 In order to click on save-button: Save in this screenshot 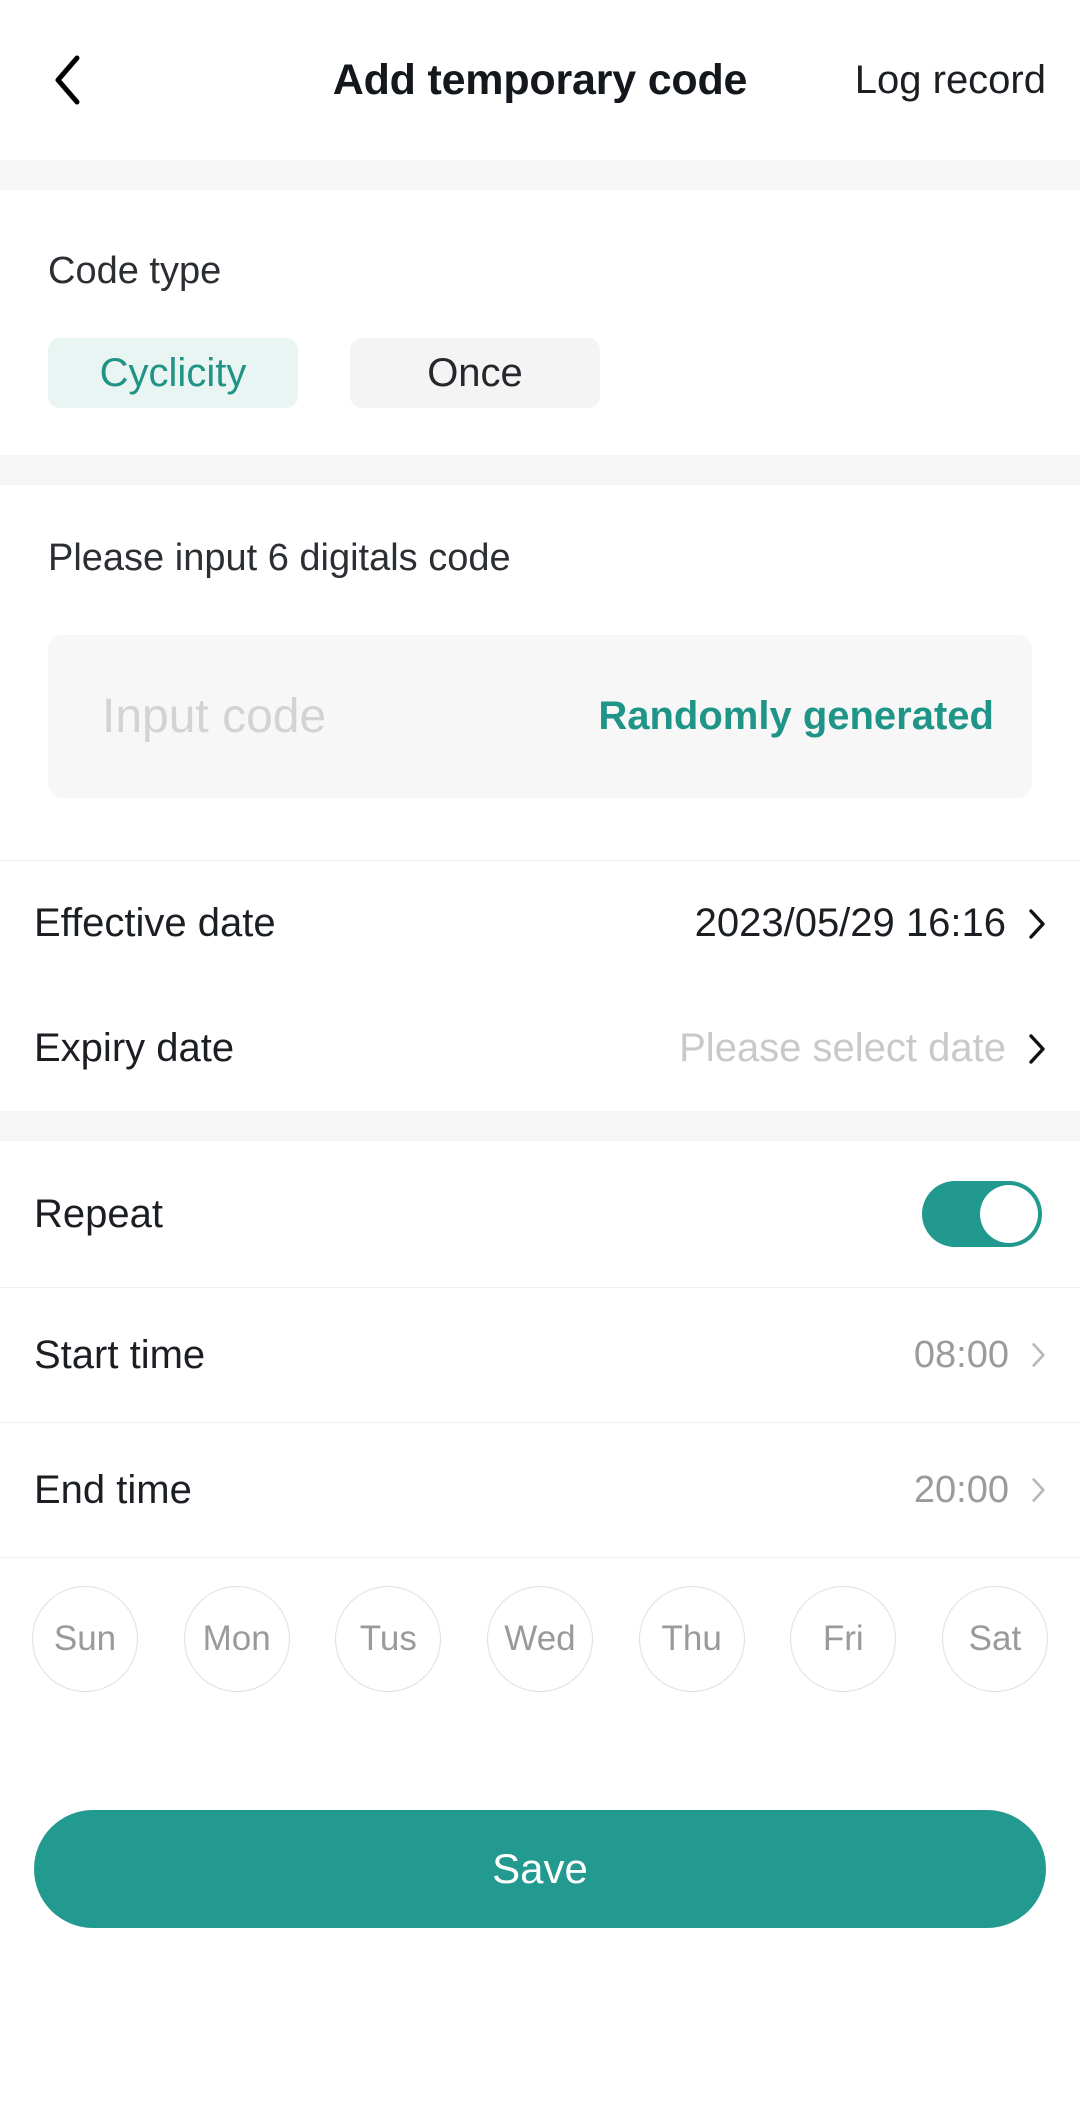, I will do `click(540, 1869)`.